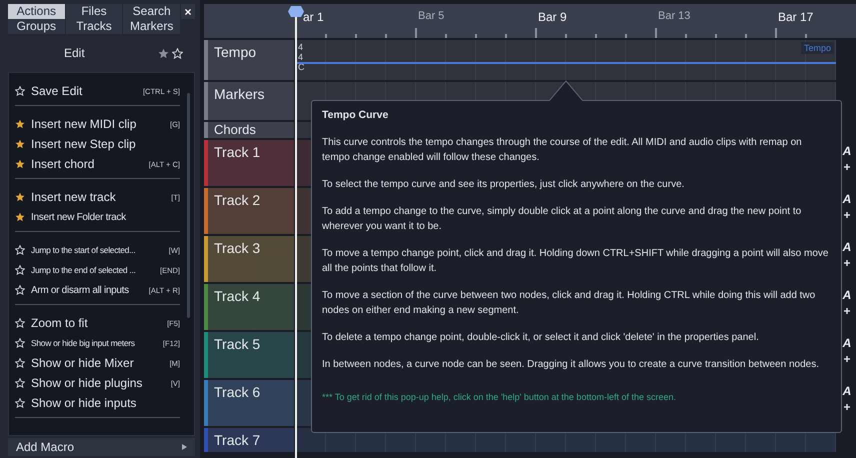  I want to click on tempo-header: Tempo, so click(249, 60).